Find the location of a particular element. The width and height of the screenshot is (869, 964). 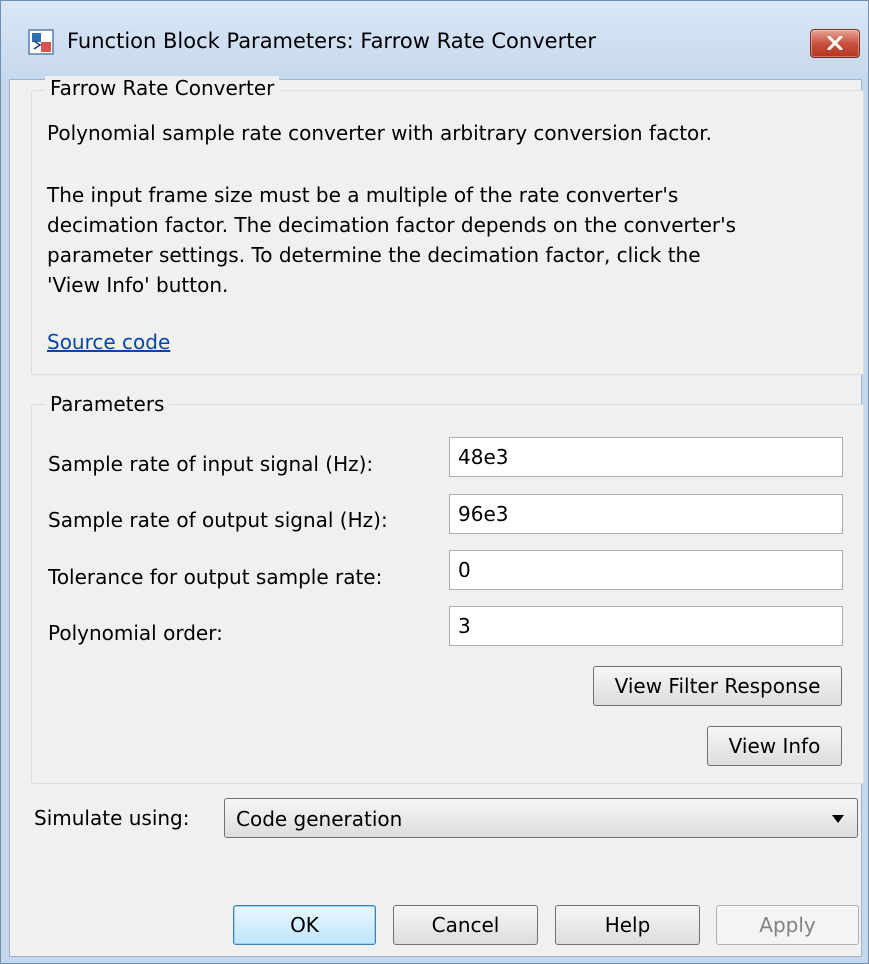

close-icon is located at coordinates (835, 43).